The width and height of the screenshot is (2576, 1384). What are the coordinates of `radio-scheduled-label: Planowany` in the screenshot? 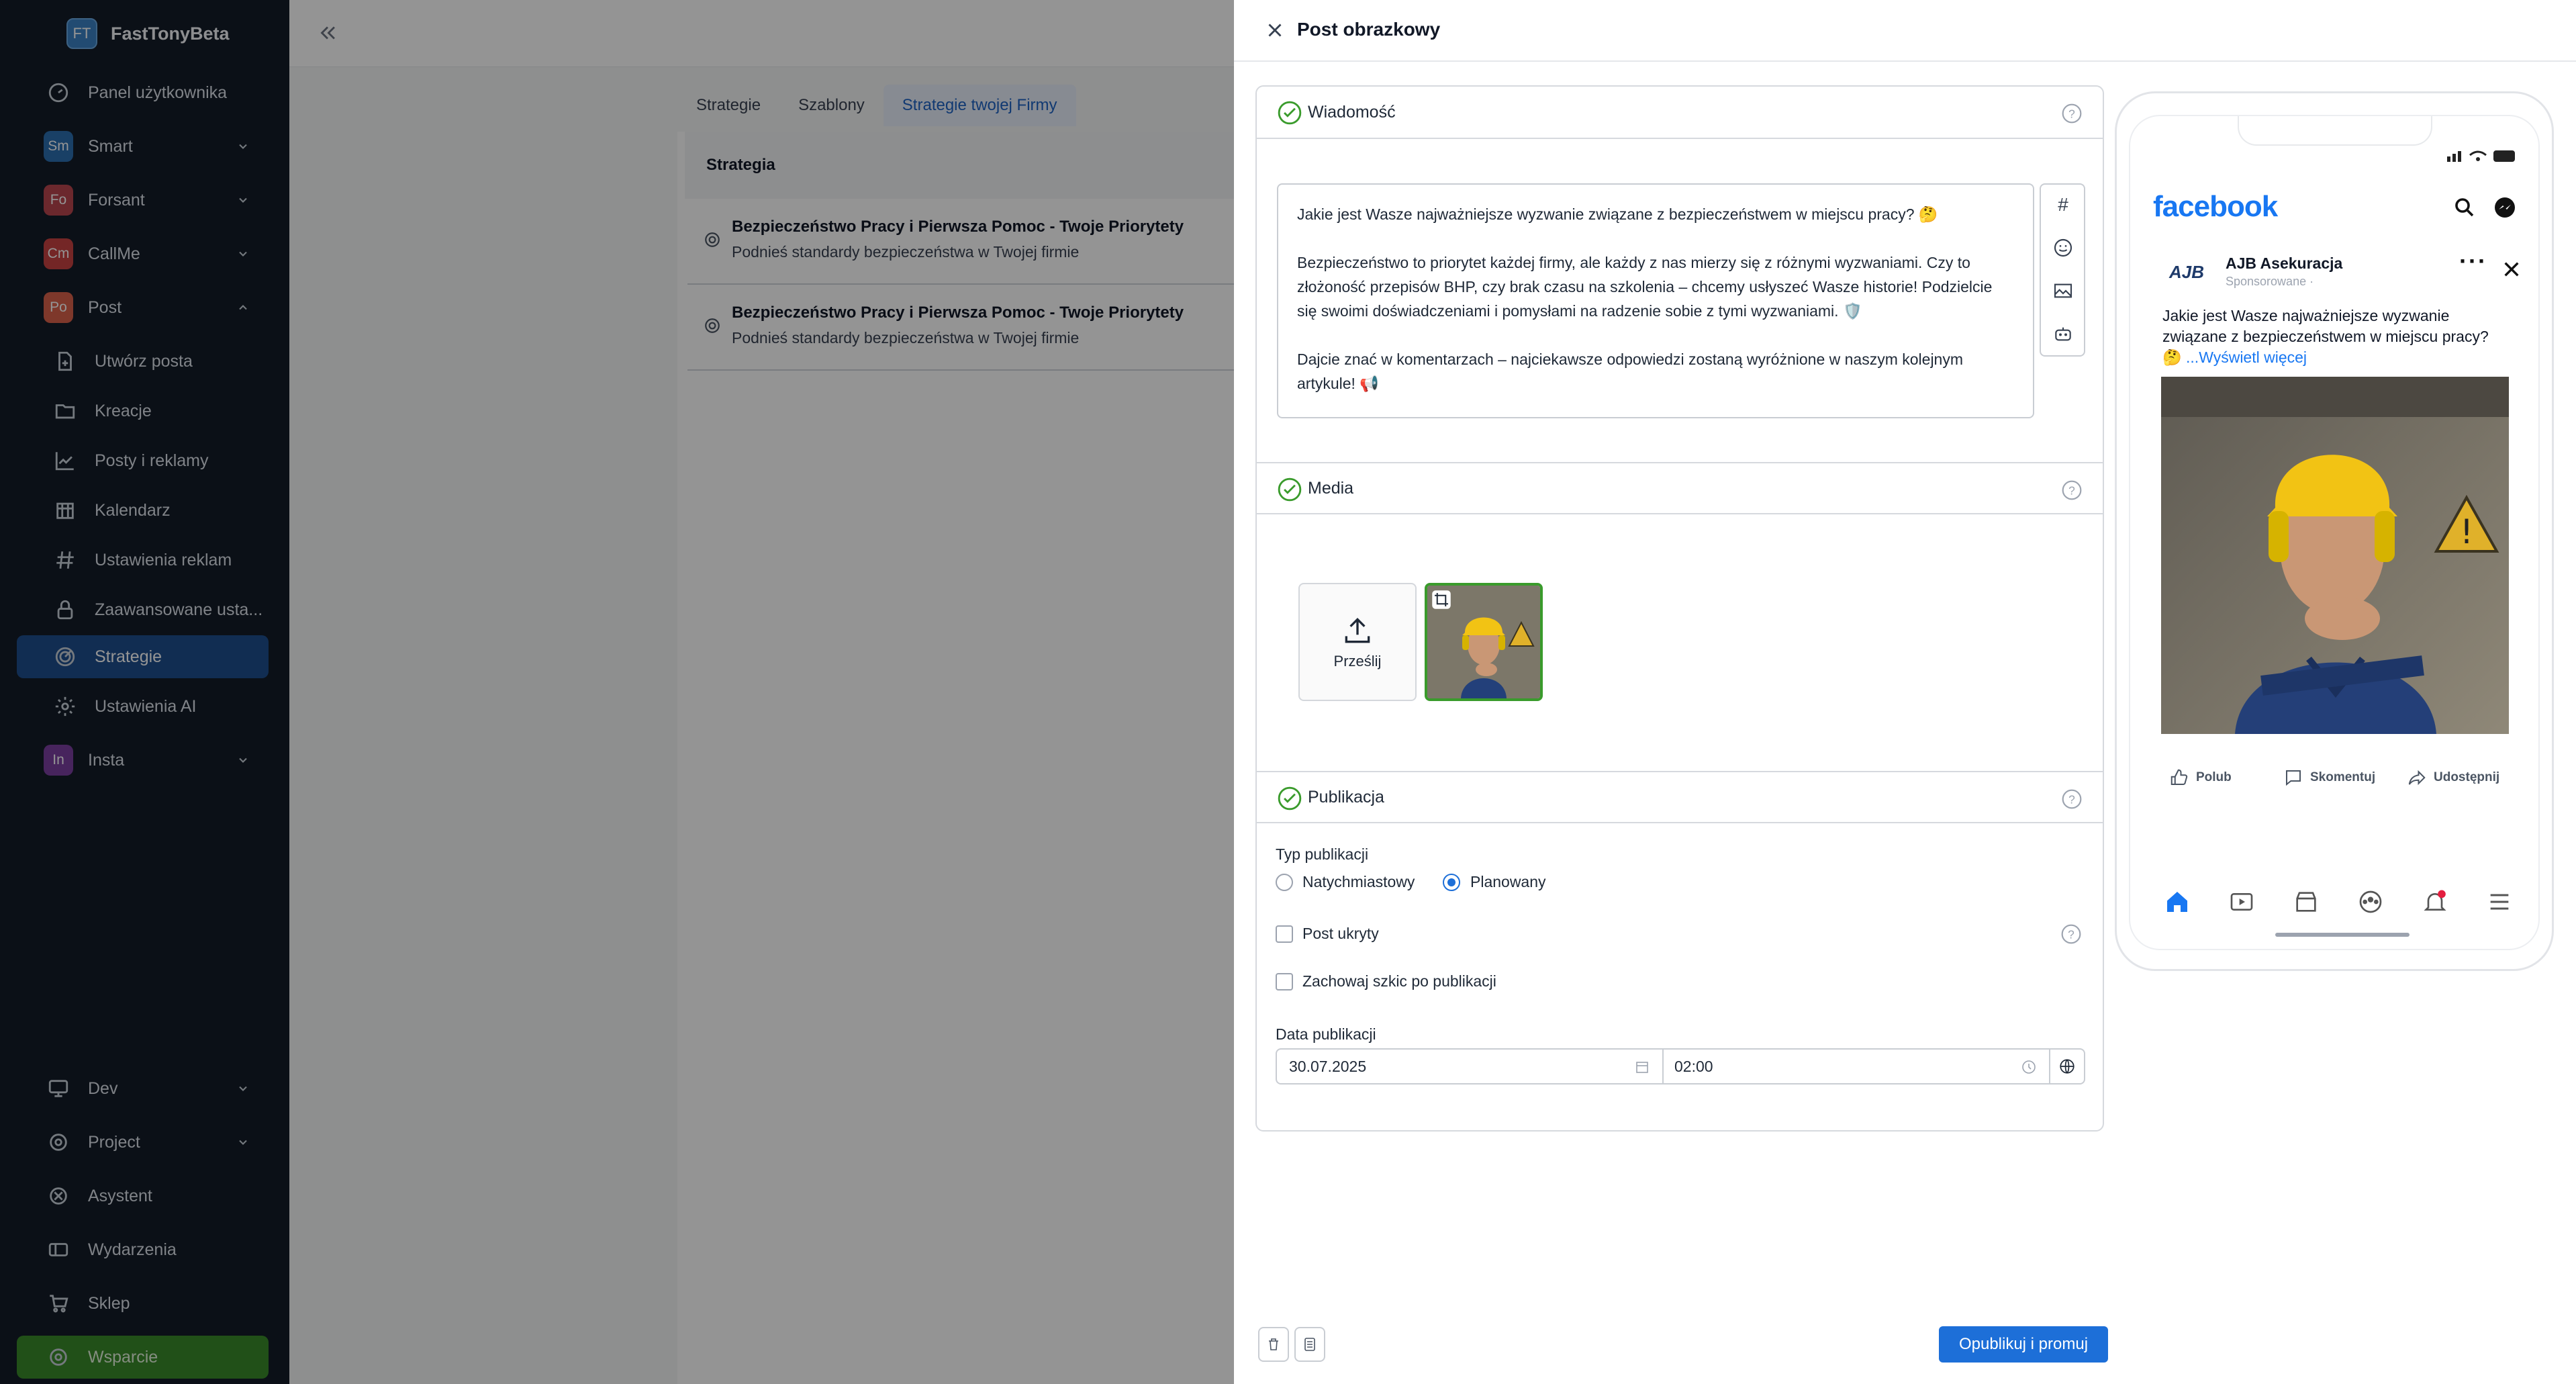 It's located at (1508, 882).